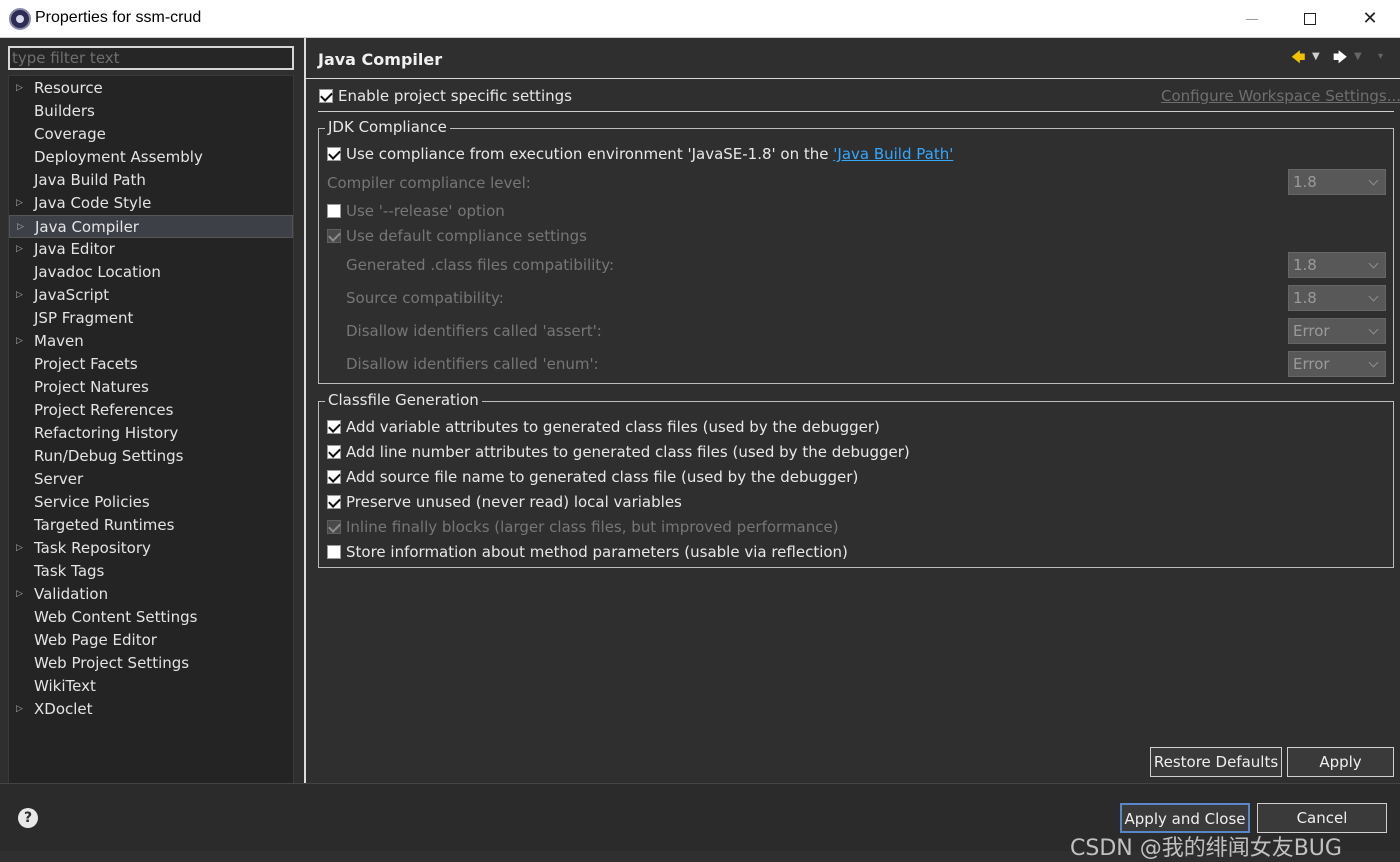  I want to click on tree-item: ▷ Java Code Style, so click(151, 203).